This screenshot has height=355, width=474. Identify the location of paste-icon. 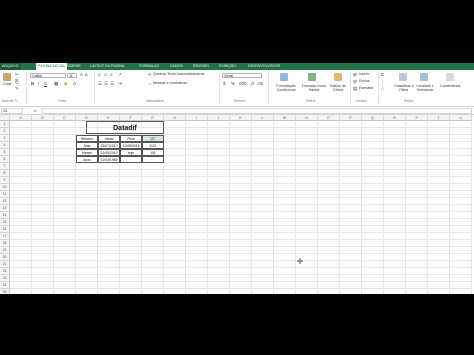
(7, 77).